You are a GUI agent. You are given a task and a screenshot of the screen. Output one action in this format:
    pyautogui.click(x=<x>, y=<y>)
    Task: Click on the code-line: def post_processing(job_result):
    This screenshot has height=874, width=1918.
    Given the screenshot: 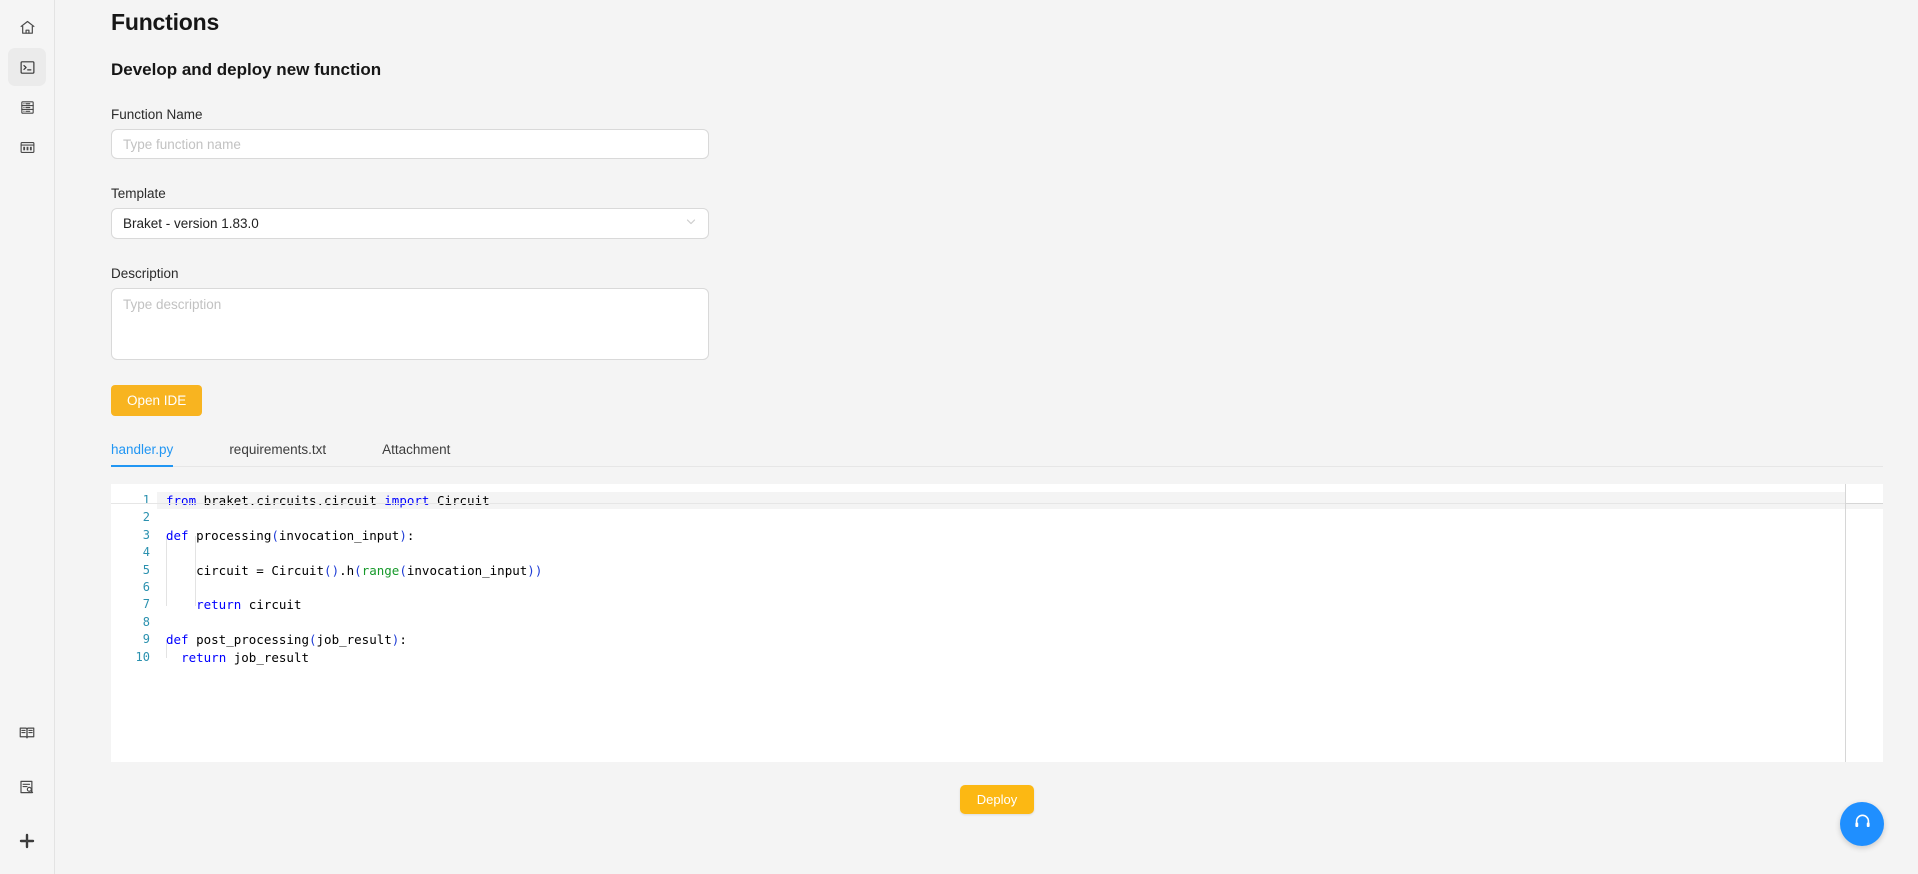 What is the action you would take?
    pyautogui.click(x=286, y=640)
    